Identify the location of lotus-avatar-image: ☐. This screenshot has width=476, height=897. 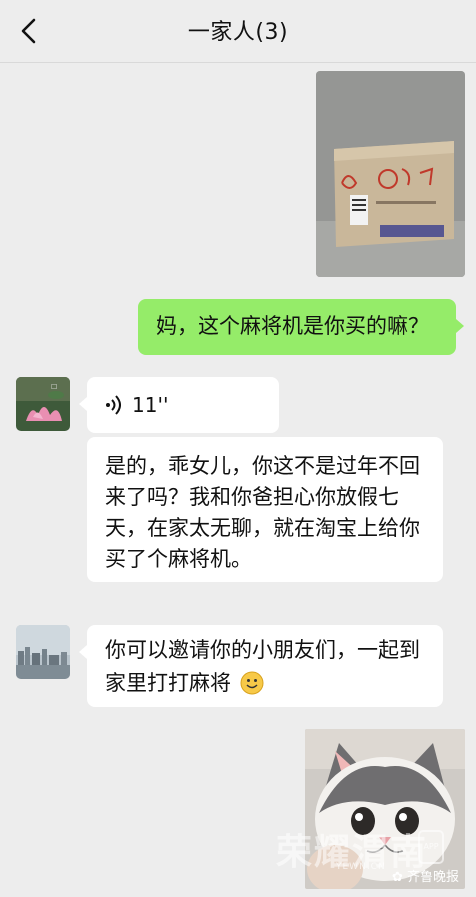
(43, 404).